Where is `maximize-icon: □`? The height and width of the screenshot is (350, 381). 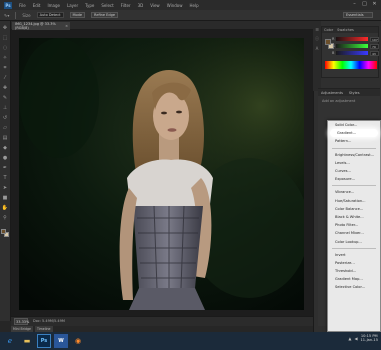 maximize-icon: □ is located at coordinates (364, 4).